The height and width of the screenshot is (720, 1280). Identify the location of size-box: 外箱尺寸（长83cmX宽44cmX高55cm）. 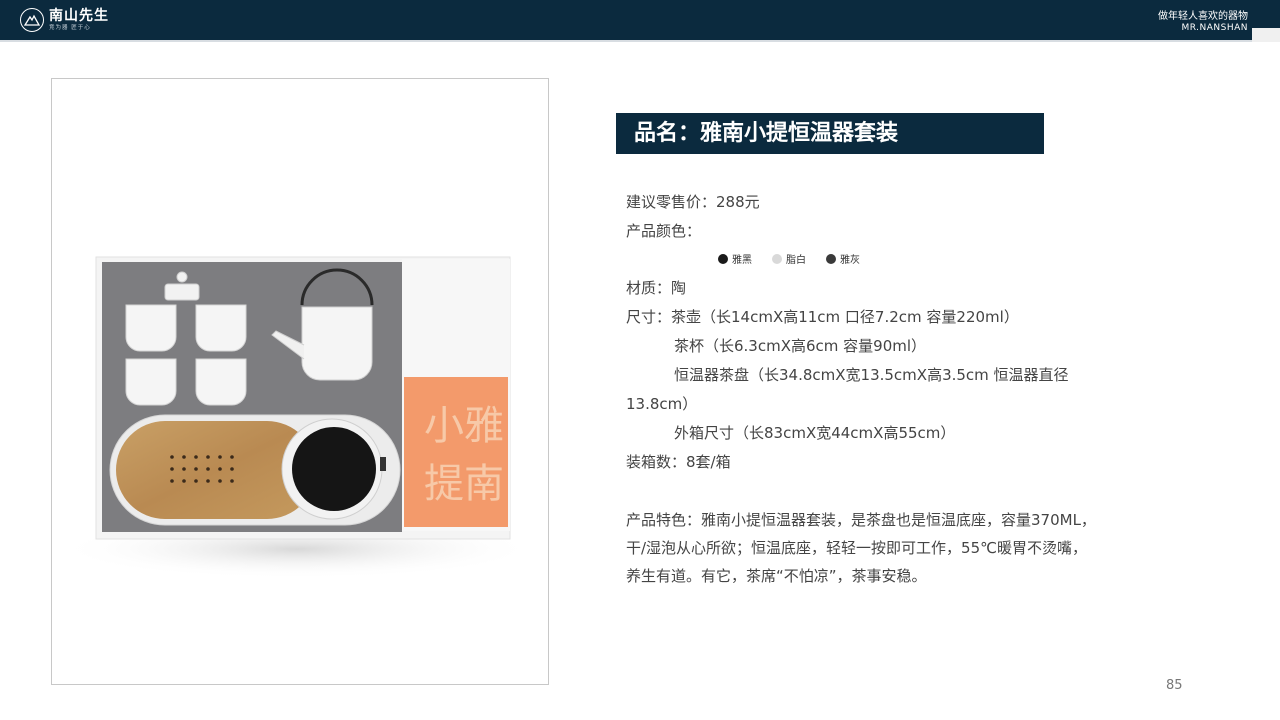
(815, 433).